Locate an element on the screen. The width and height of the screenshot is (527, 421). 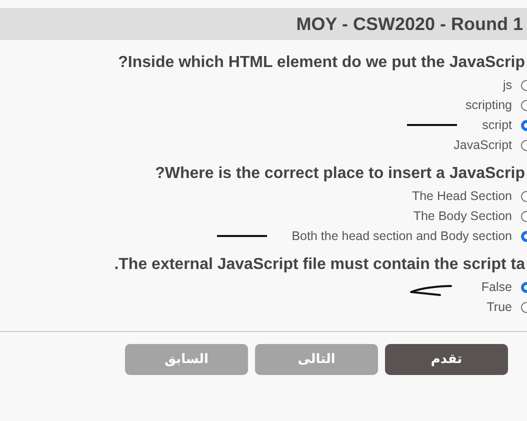
option-label: The Body Section is located at coordinates (462, 216).